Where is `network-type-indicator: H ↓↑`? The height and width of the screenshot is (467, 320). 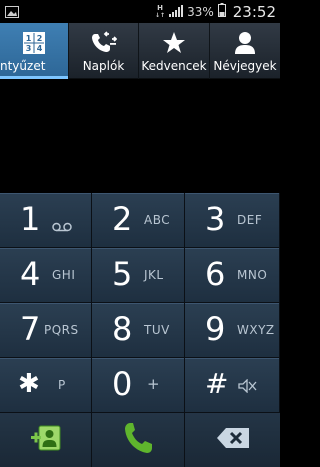 network-type-indicator: H ↓↑ is located at coordinates (160, 11).